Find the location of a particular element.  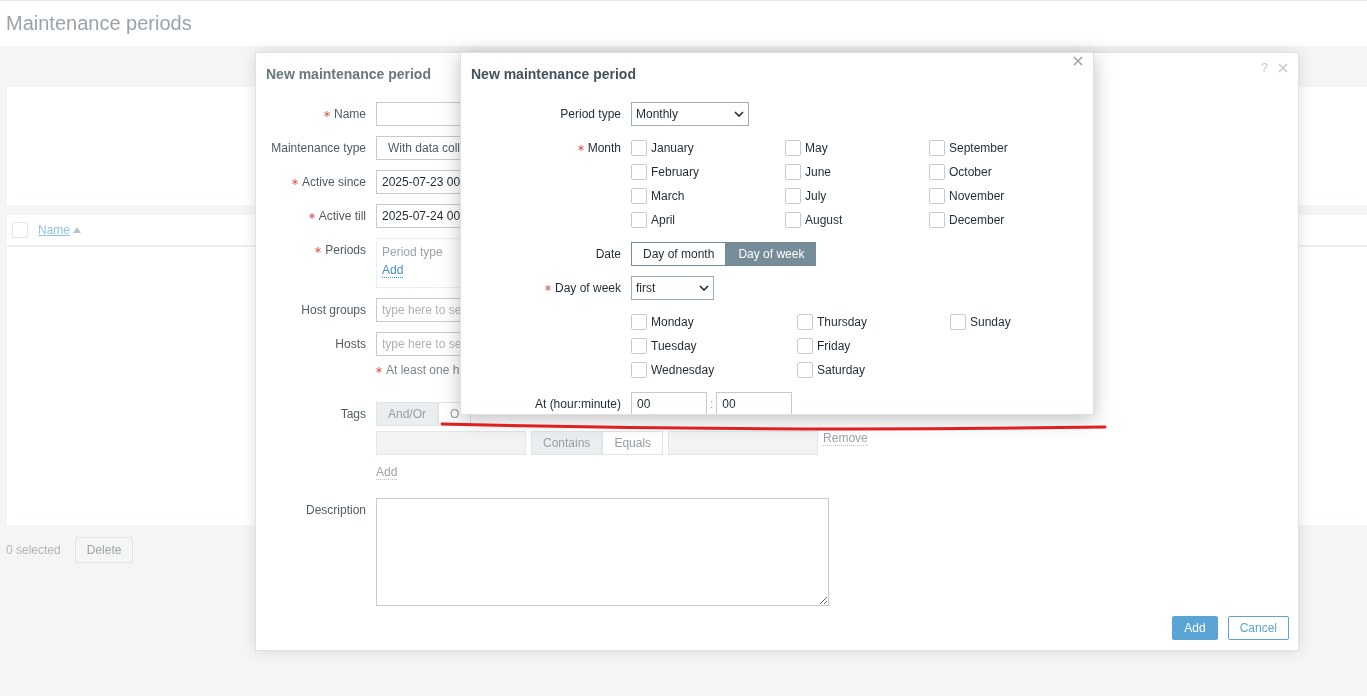

month-label: July is located at coordinates (816, 196).